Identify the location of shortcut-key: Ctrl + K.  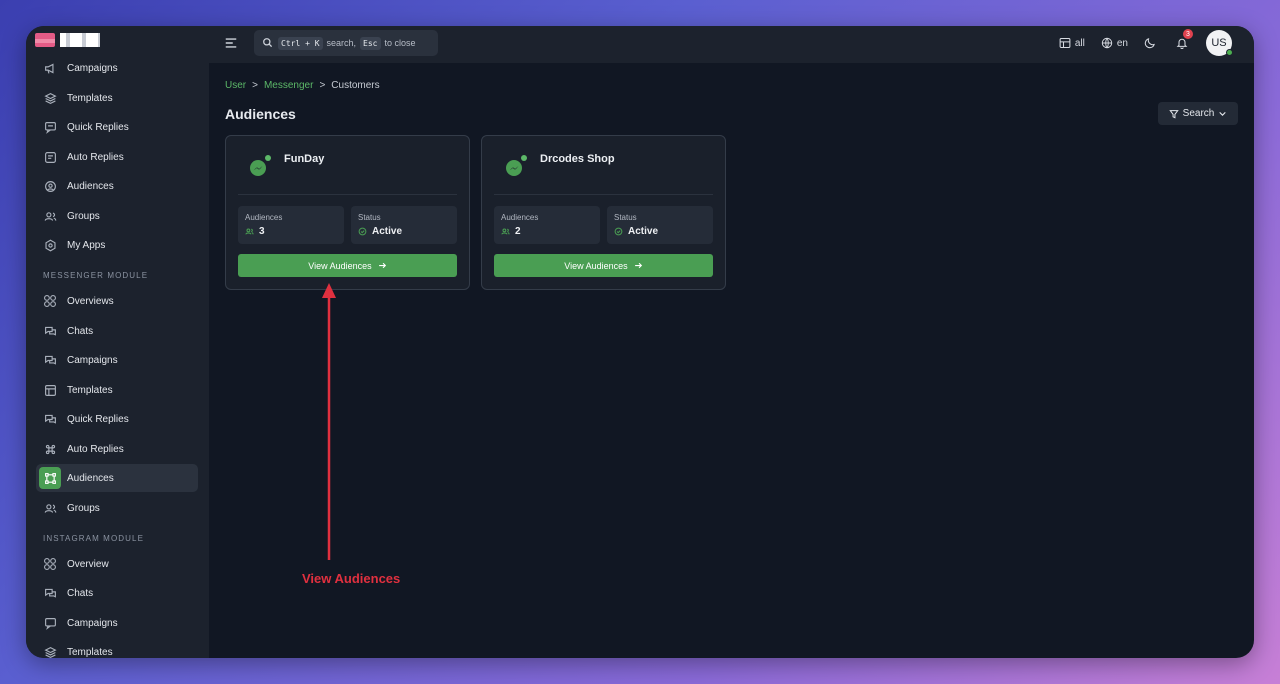
(300, 43).